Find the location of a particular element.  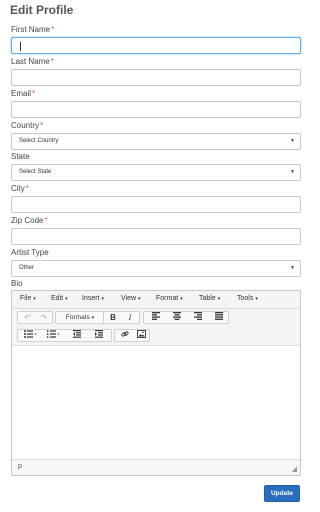

menu-view-label: View is located at coordinates (129, 298).